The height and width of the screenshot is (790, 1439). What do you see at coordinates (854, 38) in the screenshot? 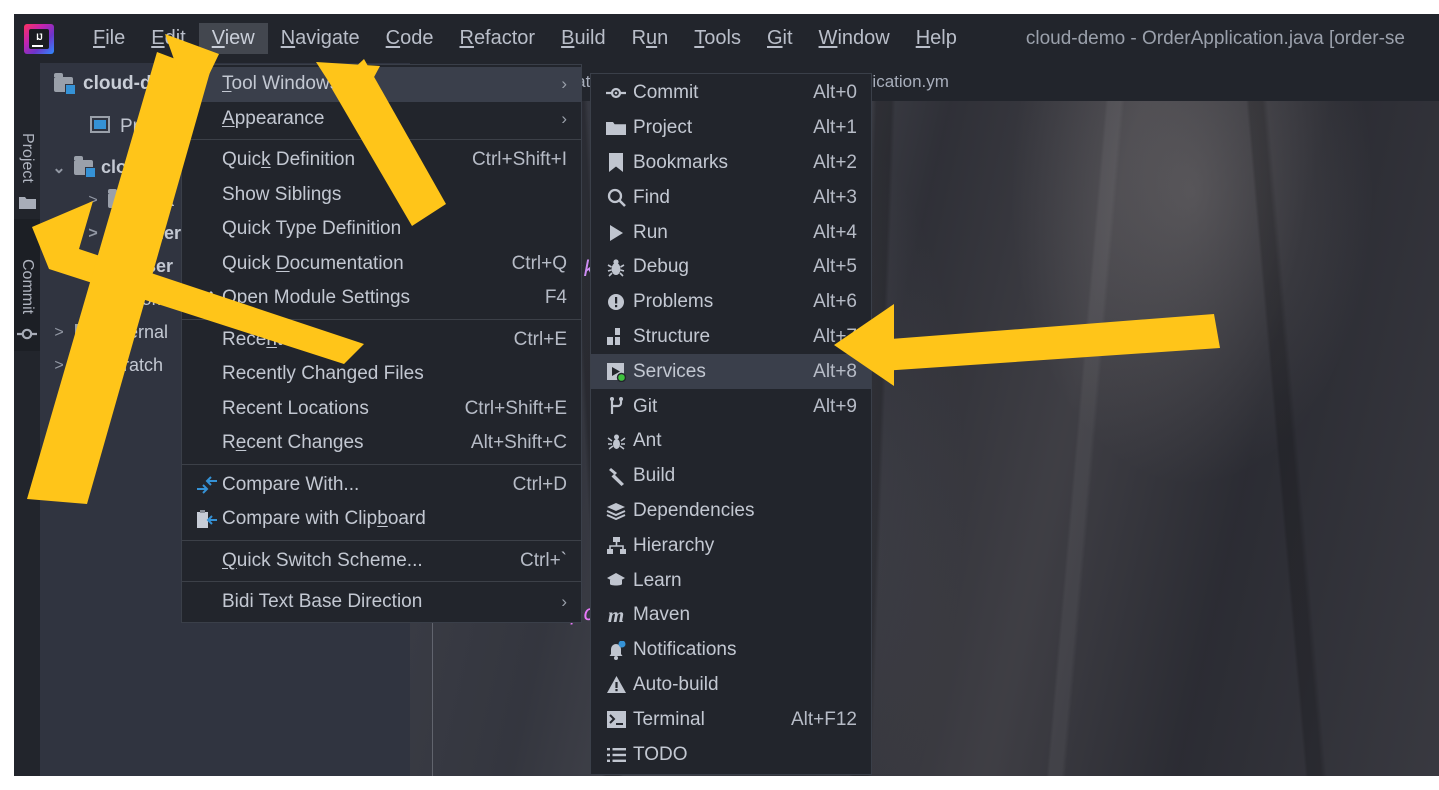
I see `menu-window: Window` at bounding box center [854, 38].